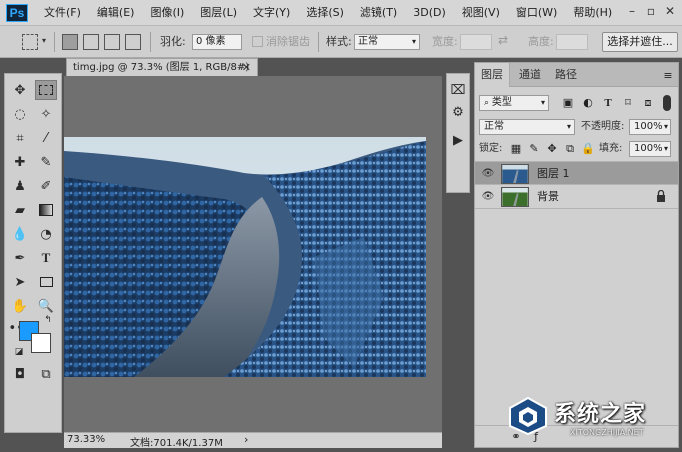  Describe the element at coordinates (19, 352) in the screenshot. I see `default-colors-icon: ◪` at that location.